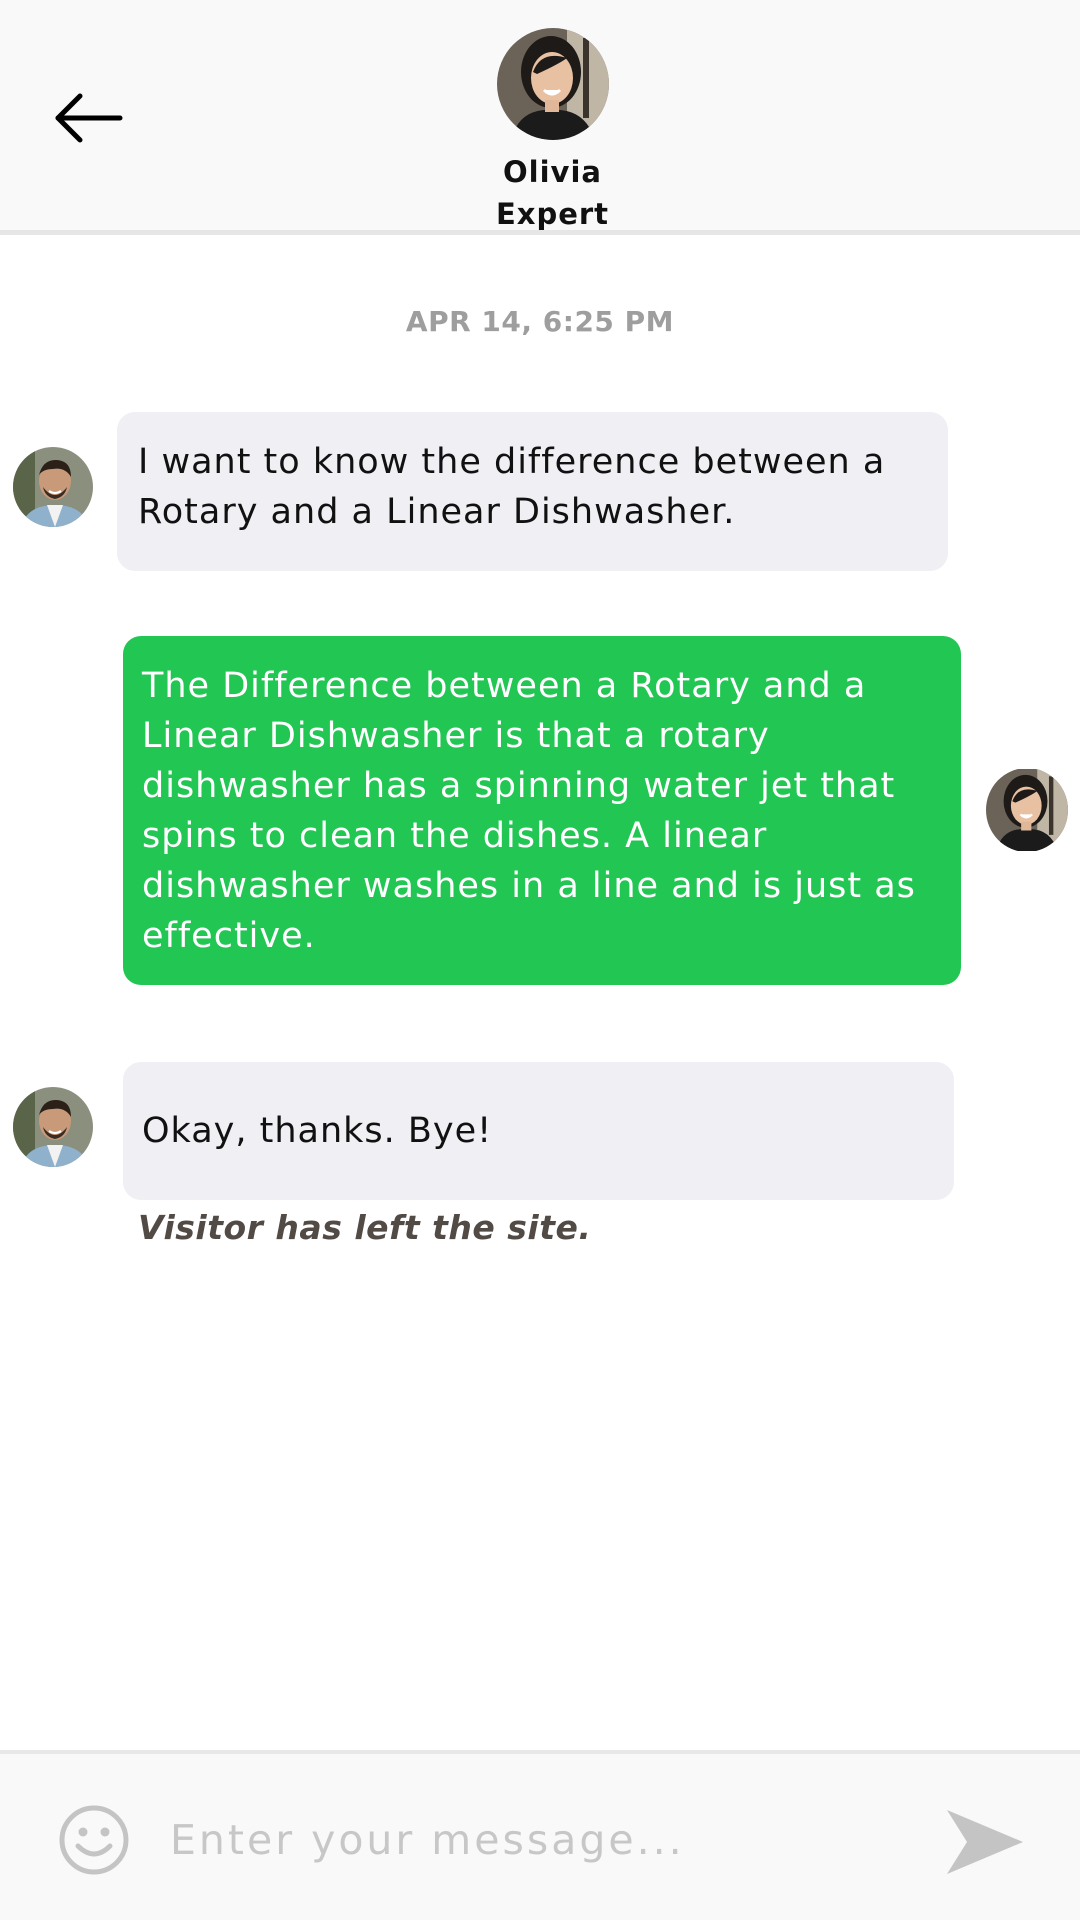  What do you see at coordinates (1027, 810) in the screenshot?
I see `agent-message-avatar` at bounding box center [1027, 810].